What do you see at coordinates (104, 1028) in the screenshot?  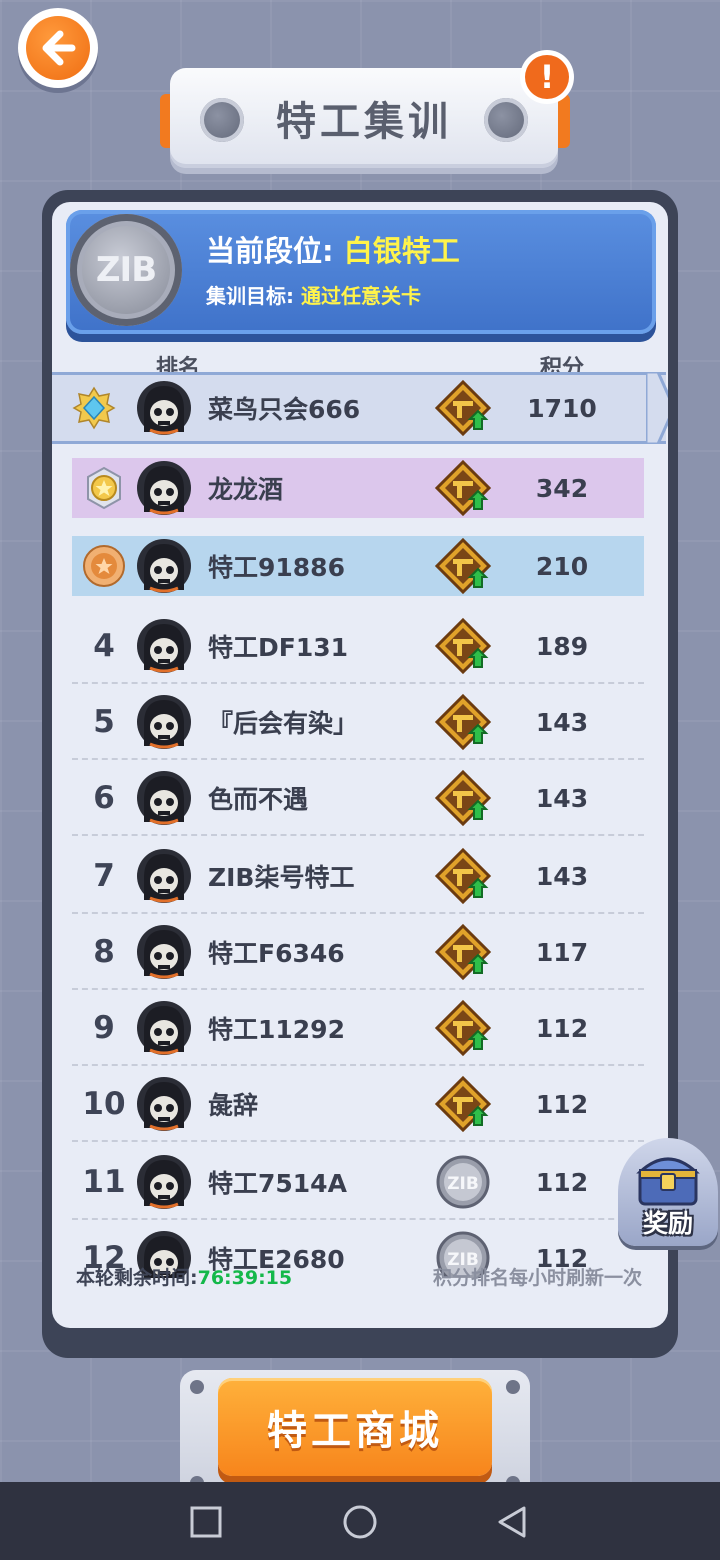 I see `rank-number: 9` at bounding box center [104, 1028].